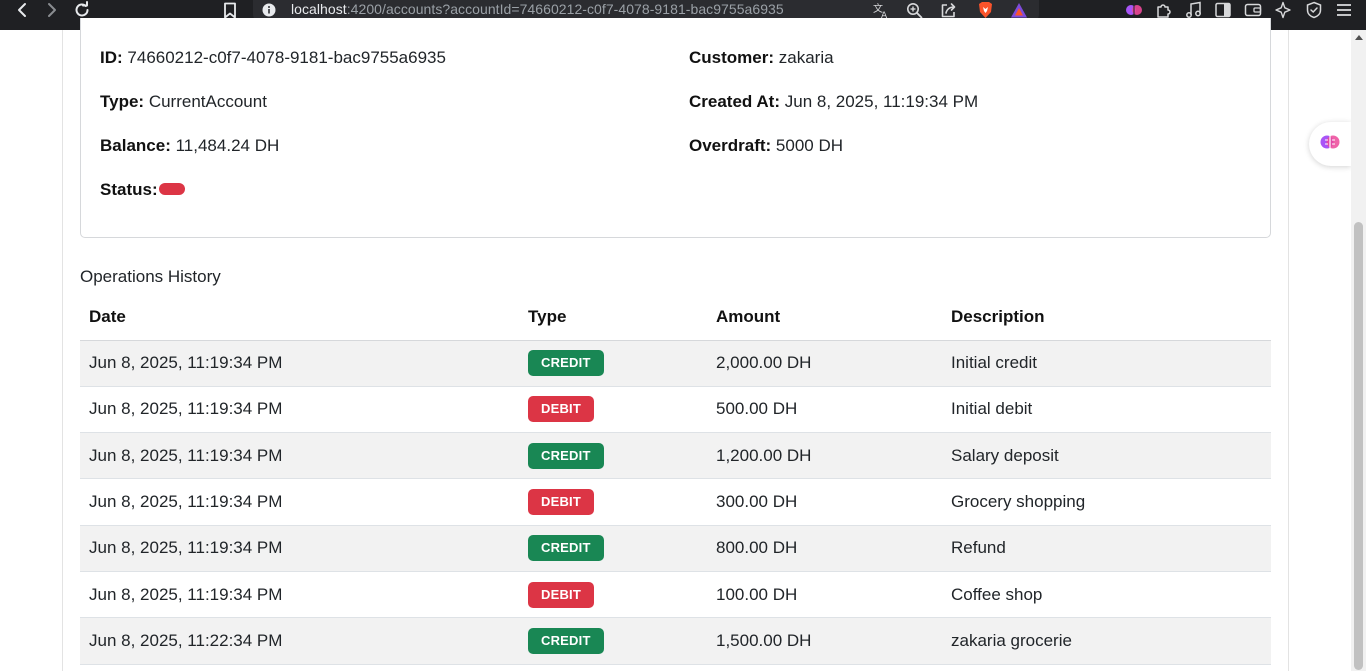 This screenshot has width=1366, height=671. What do you see at coordinates (82, 10) in the screenshot?
I see `reload-icon` at bounding box center [82, 10].